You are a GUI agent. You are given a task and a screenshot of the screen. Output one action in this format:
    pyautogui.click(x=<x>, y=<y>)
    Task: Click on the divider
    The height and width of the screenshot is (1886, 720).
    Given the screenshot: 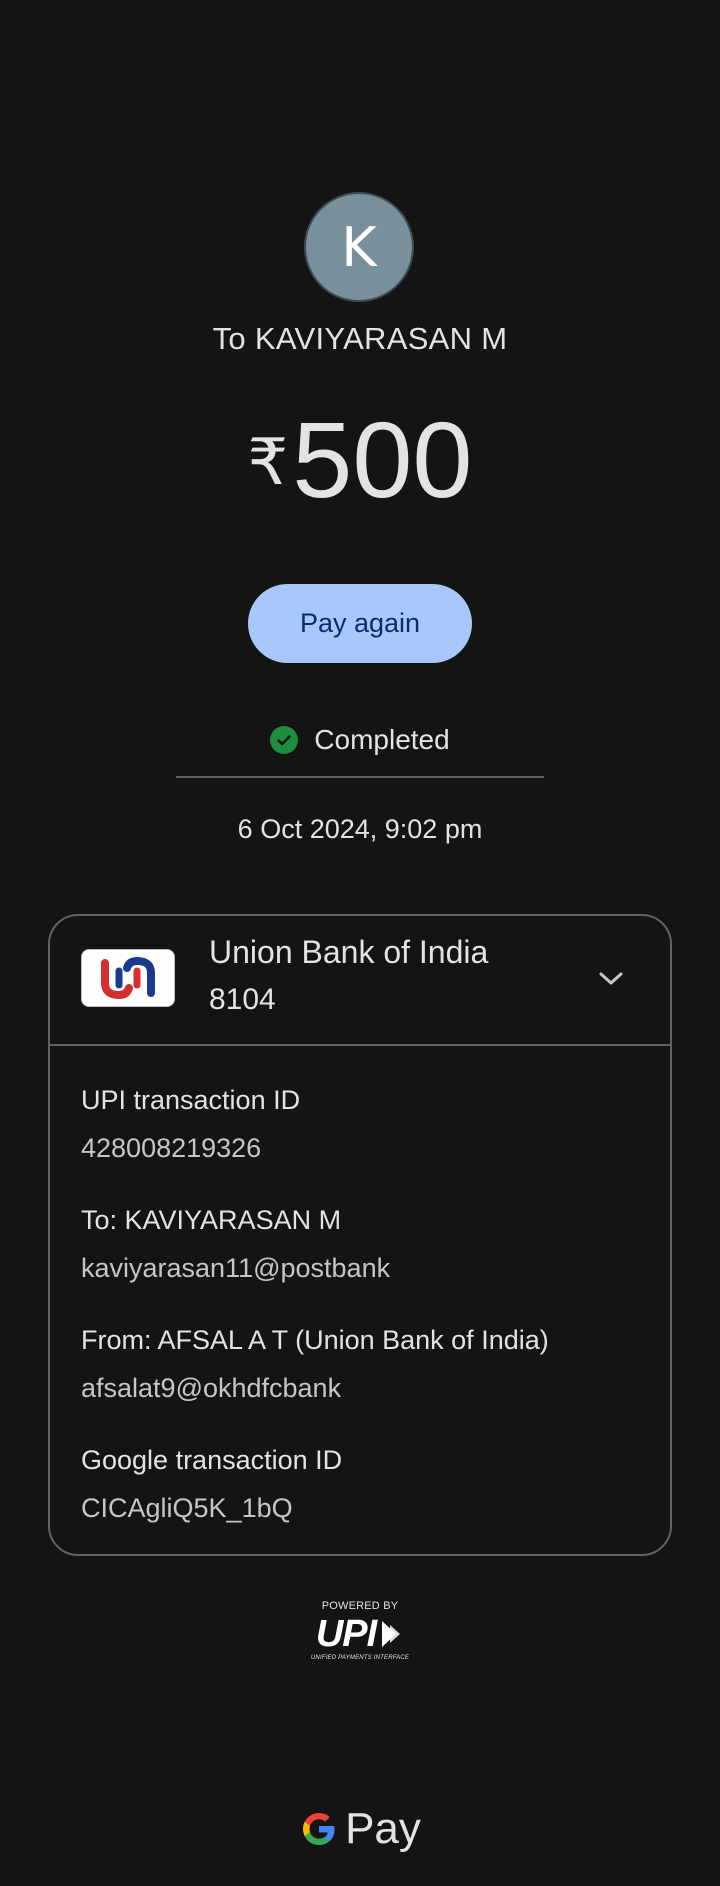 What is the action you would take?
    pyautogui.click(x=360, y=777)
    